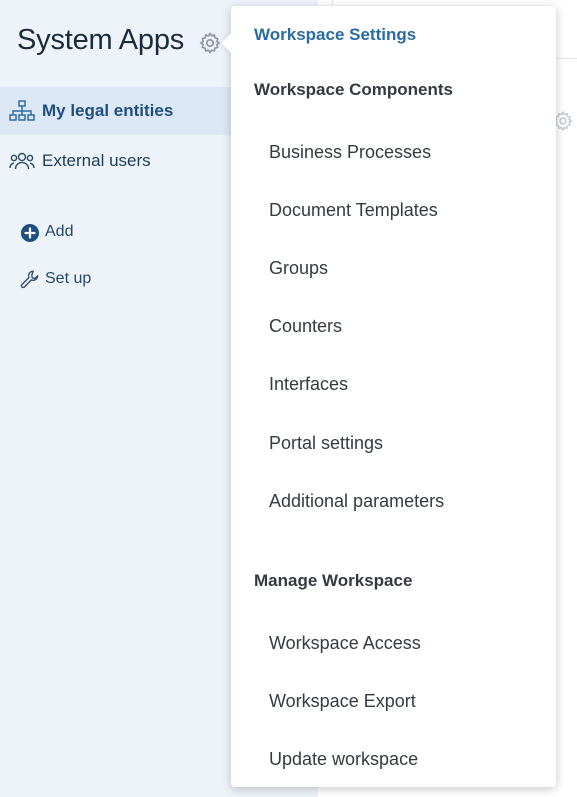  Describe the element at coordinates (22, 110) in the screenshot. I see `org-structure-icon` at that location.